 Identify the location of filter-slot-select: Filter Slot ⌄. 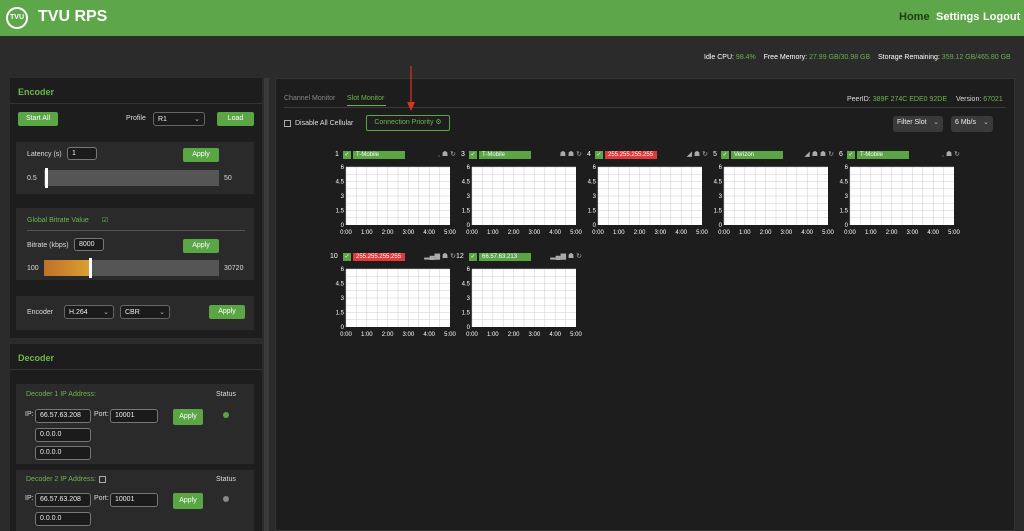
(918, 124).